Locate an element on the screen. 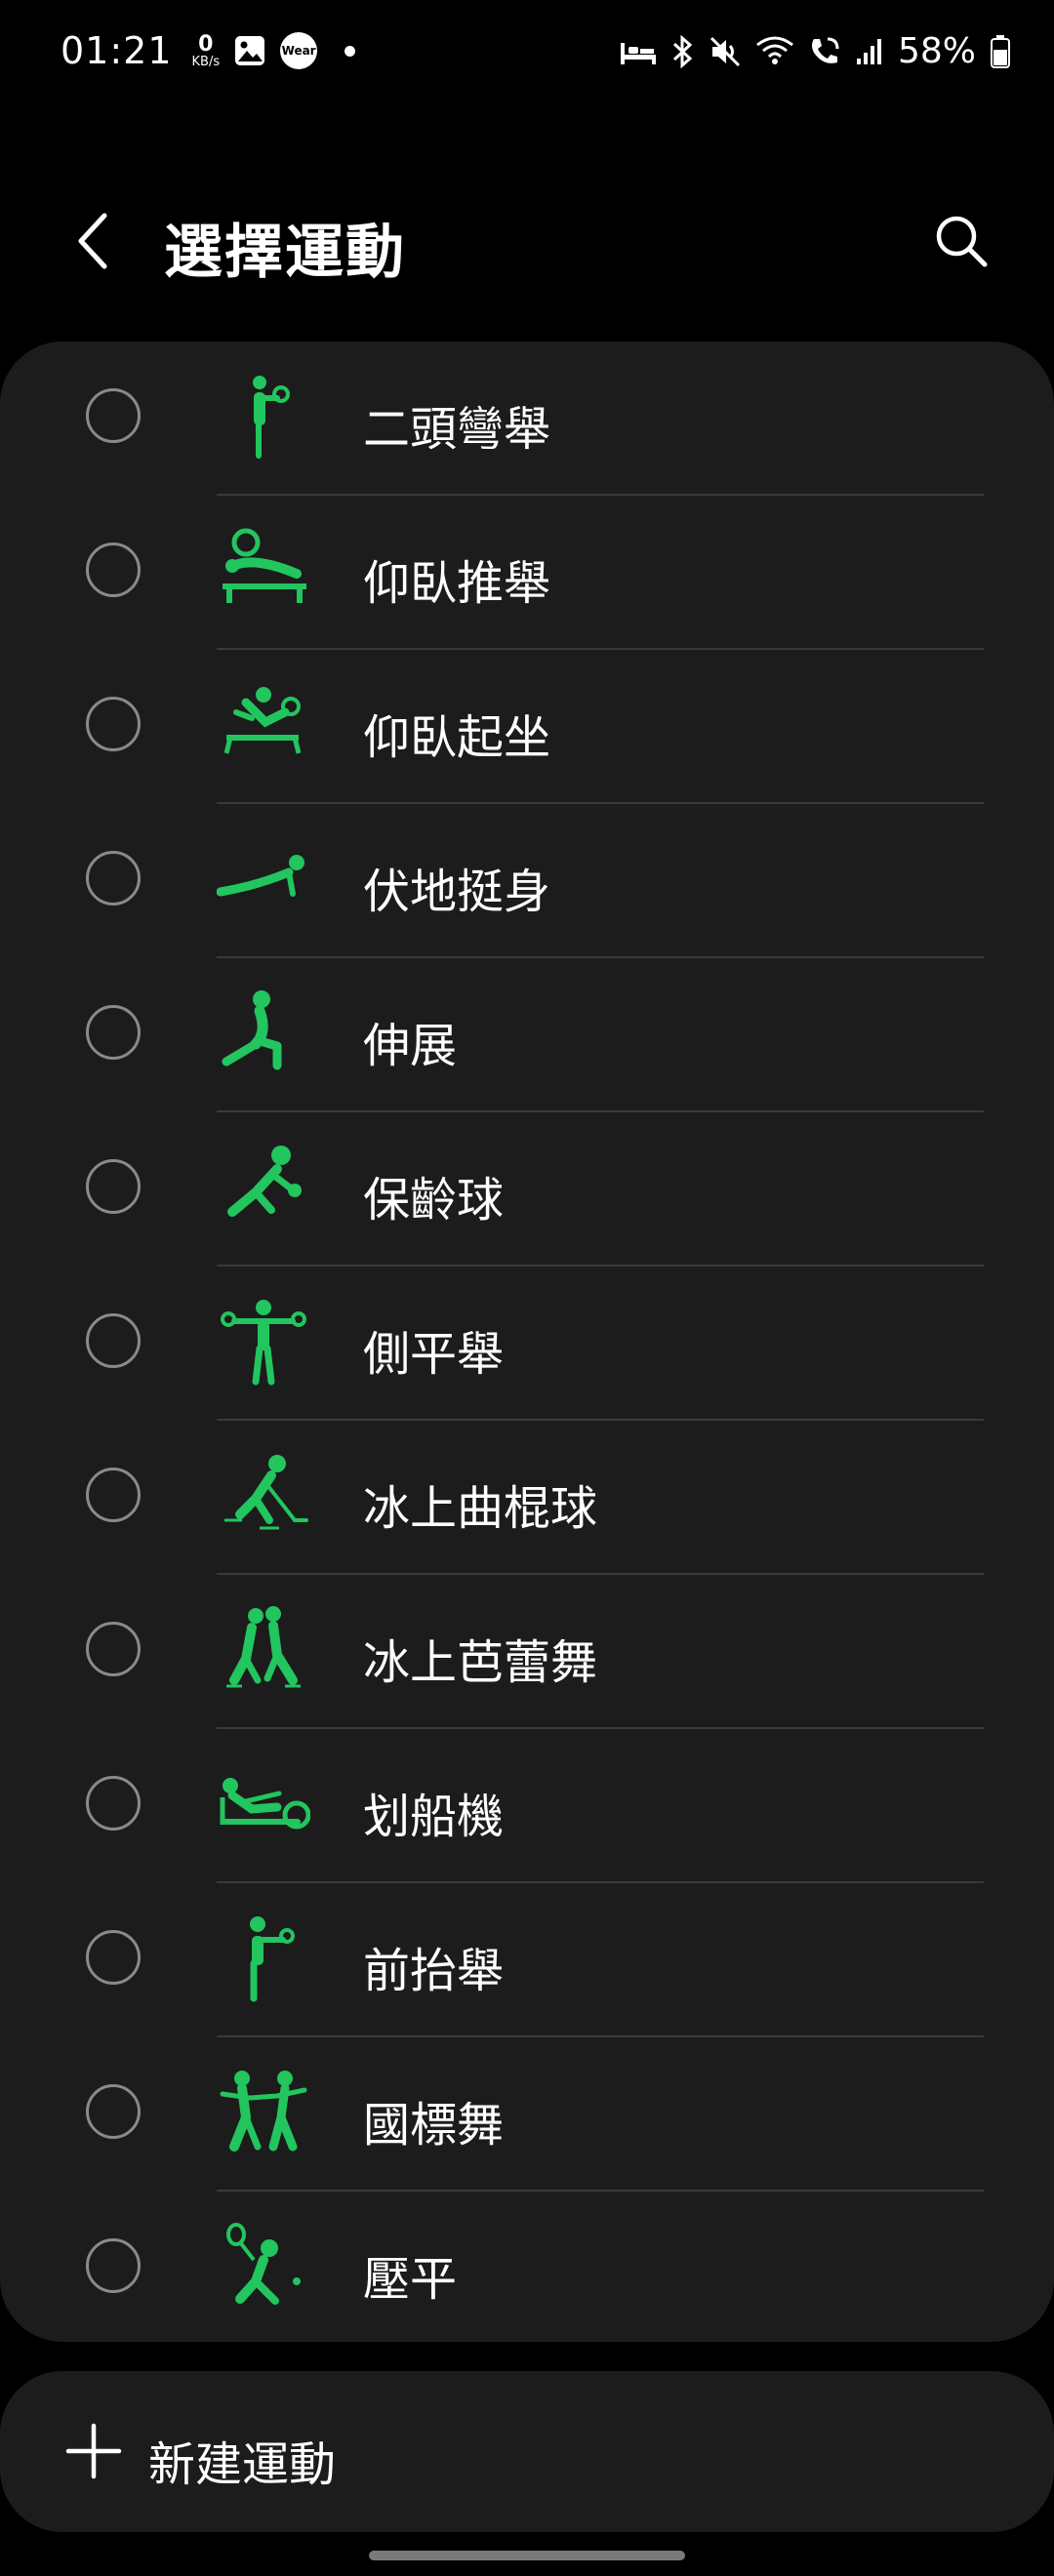 This screenshot has width=1054, height=2576. exercise-label: 仰臥起坐 is located at coordinates (457, 737).